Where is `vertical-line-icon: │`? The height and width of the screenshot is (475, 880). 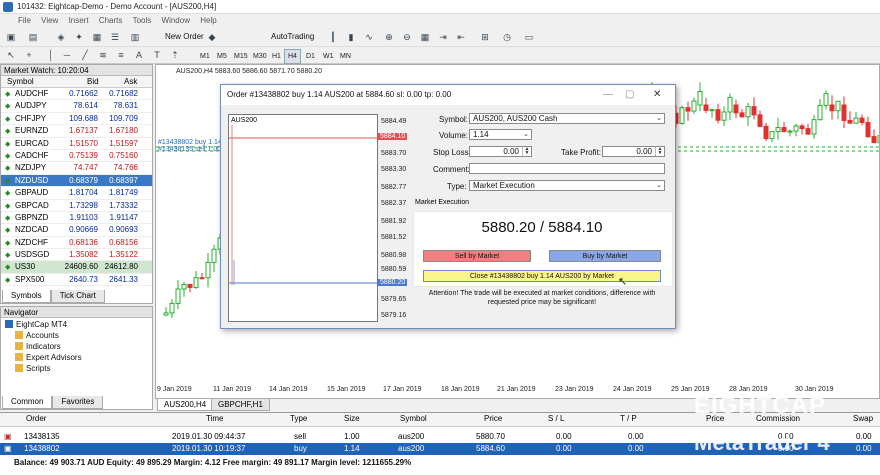
vertical-line-icon: │ is located at coordinates (51, 55).